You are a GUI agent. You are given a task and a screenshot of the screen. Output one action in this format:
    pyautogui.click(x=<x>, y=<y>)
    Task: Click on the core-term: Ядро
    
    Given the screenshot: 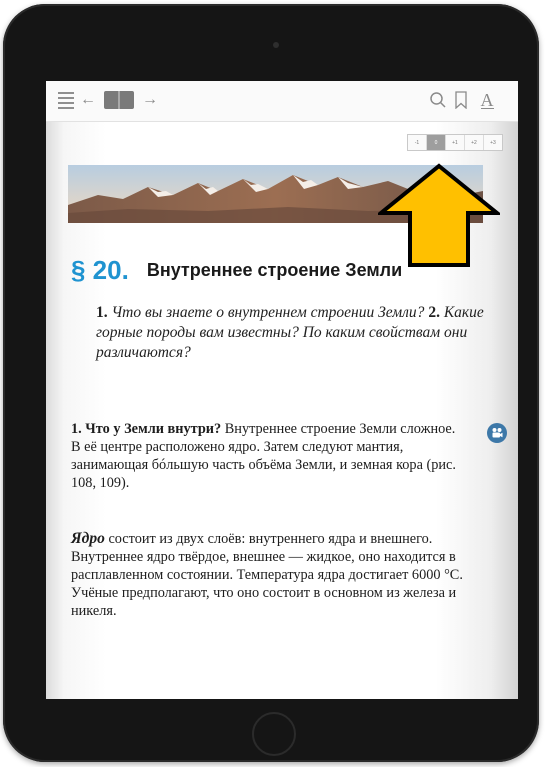 What is the action you would take?
    pyautogui.click(x=88, y=538)
    